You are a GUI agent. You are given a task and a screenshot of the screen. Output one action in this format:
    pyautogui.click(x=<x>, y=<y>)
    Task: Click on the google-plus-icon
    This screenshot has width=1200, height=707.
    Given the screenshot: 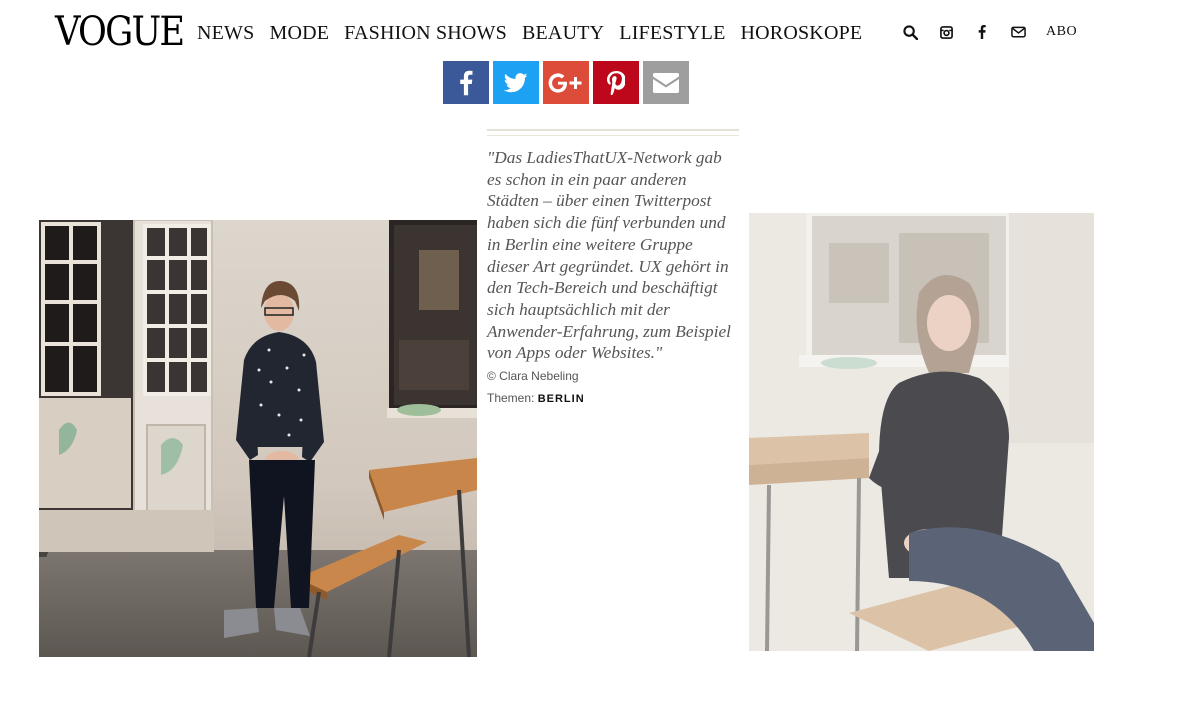 What is the action you would take?
    pyautogui.click(x=565, y=82)
    